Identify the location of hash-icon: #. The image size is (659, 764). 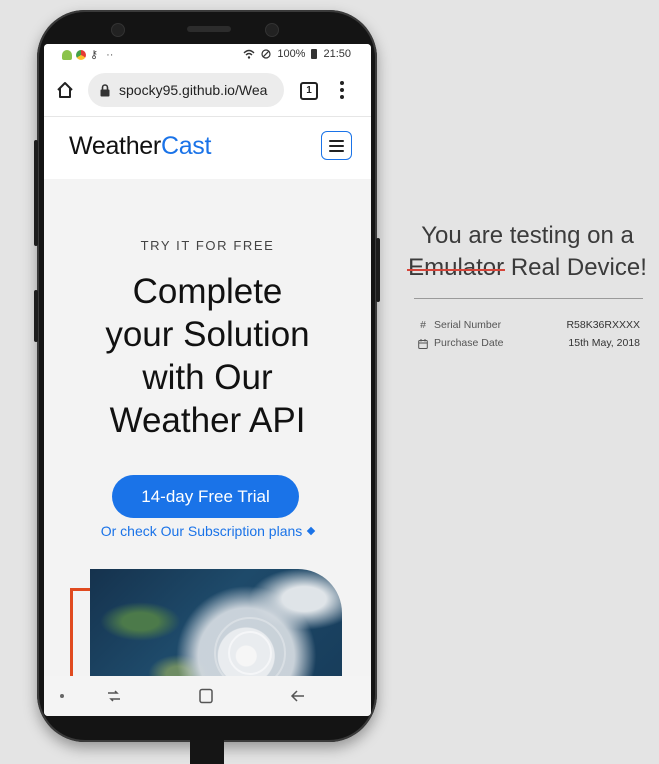
(423, 325).